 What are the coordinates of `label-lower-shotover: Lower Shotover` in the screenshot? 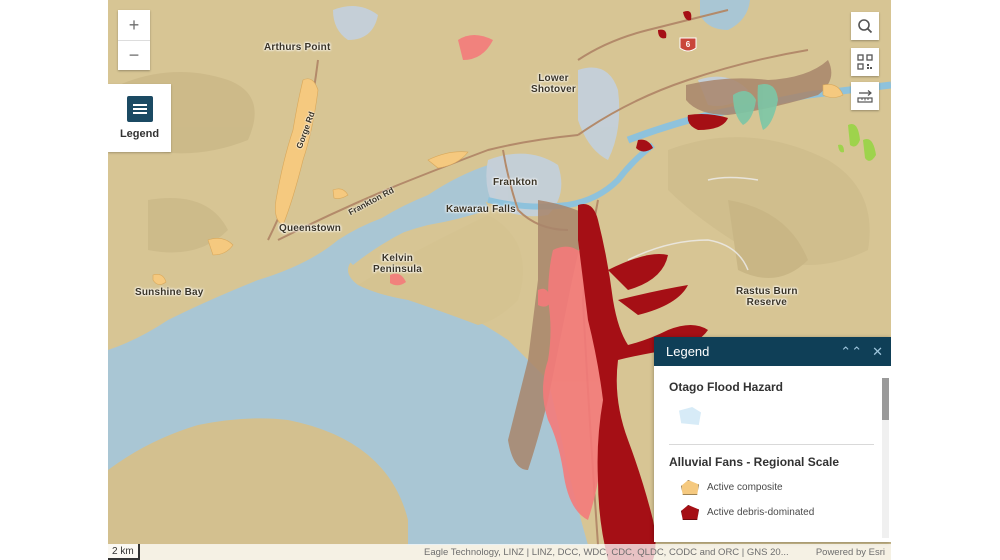 It's located at (553, 84).